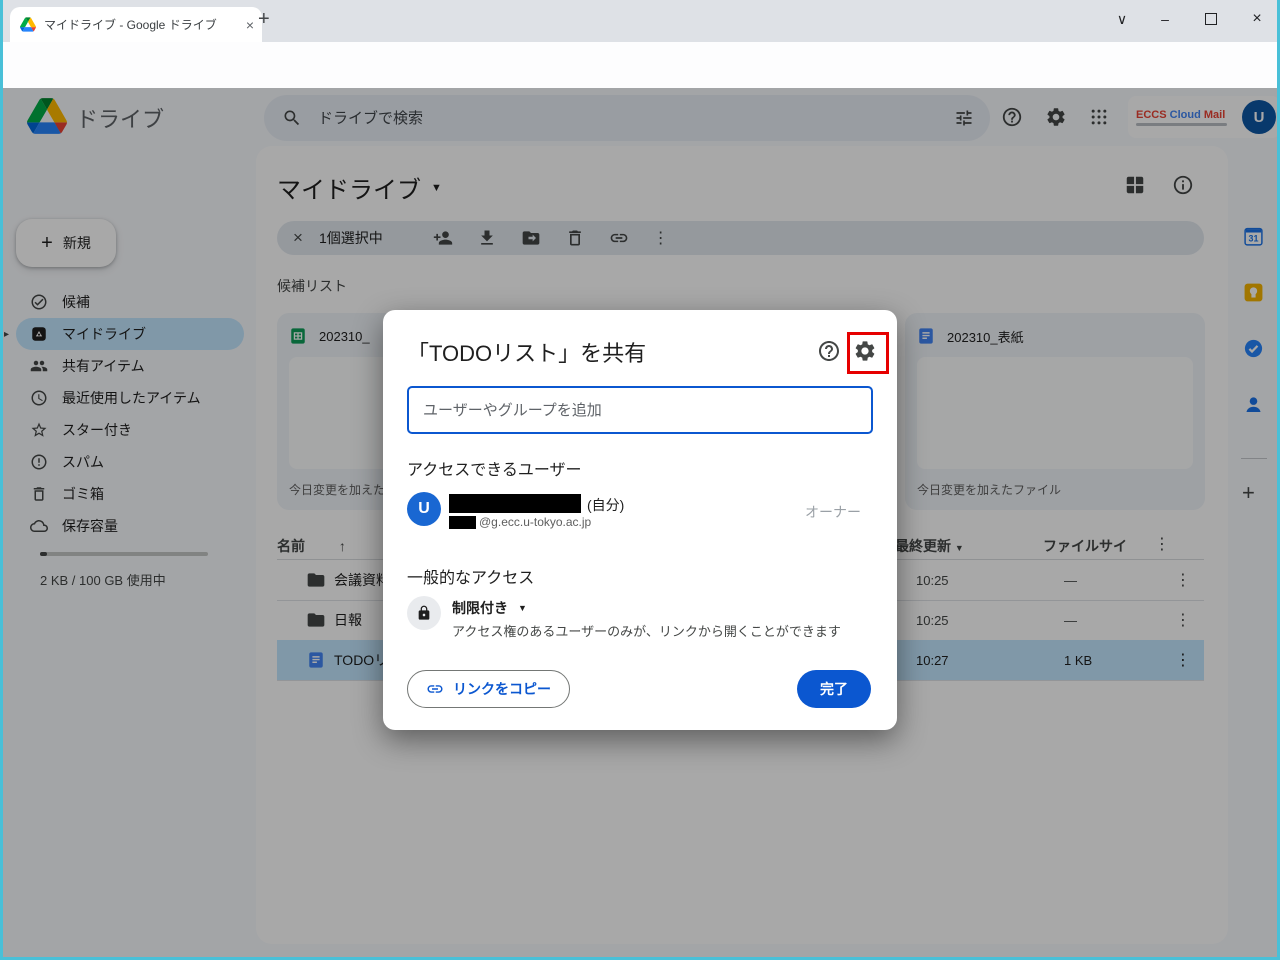 Image resolution: width=1280 pixels, height=960 pixels. What do you see at coordinates (606, 505) in the screenshot?
I see `owner-self-label: (自分)` at bounding box center [606, 505].